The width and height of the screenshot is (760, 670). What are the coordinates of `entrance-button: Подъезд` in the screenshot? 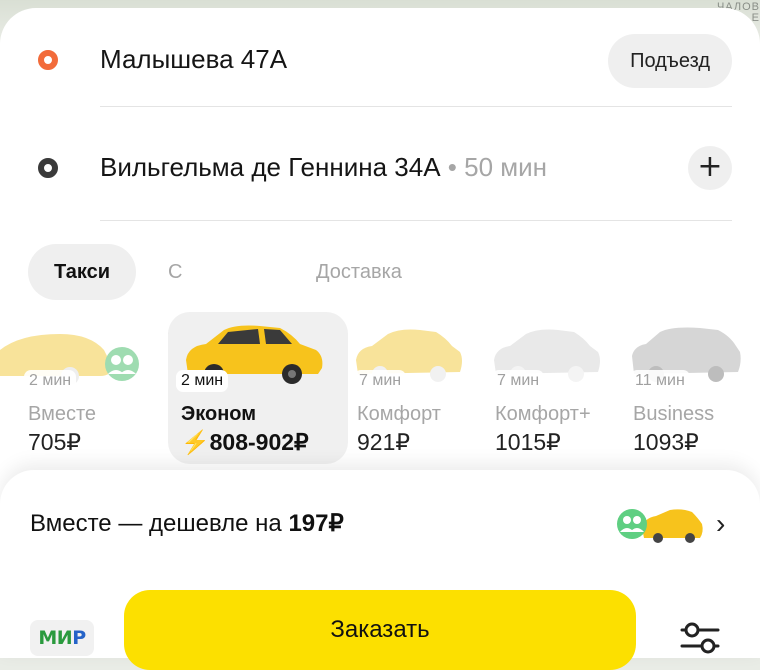 It's located at (670, 61).